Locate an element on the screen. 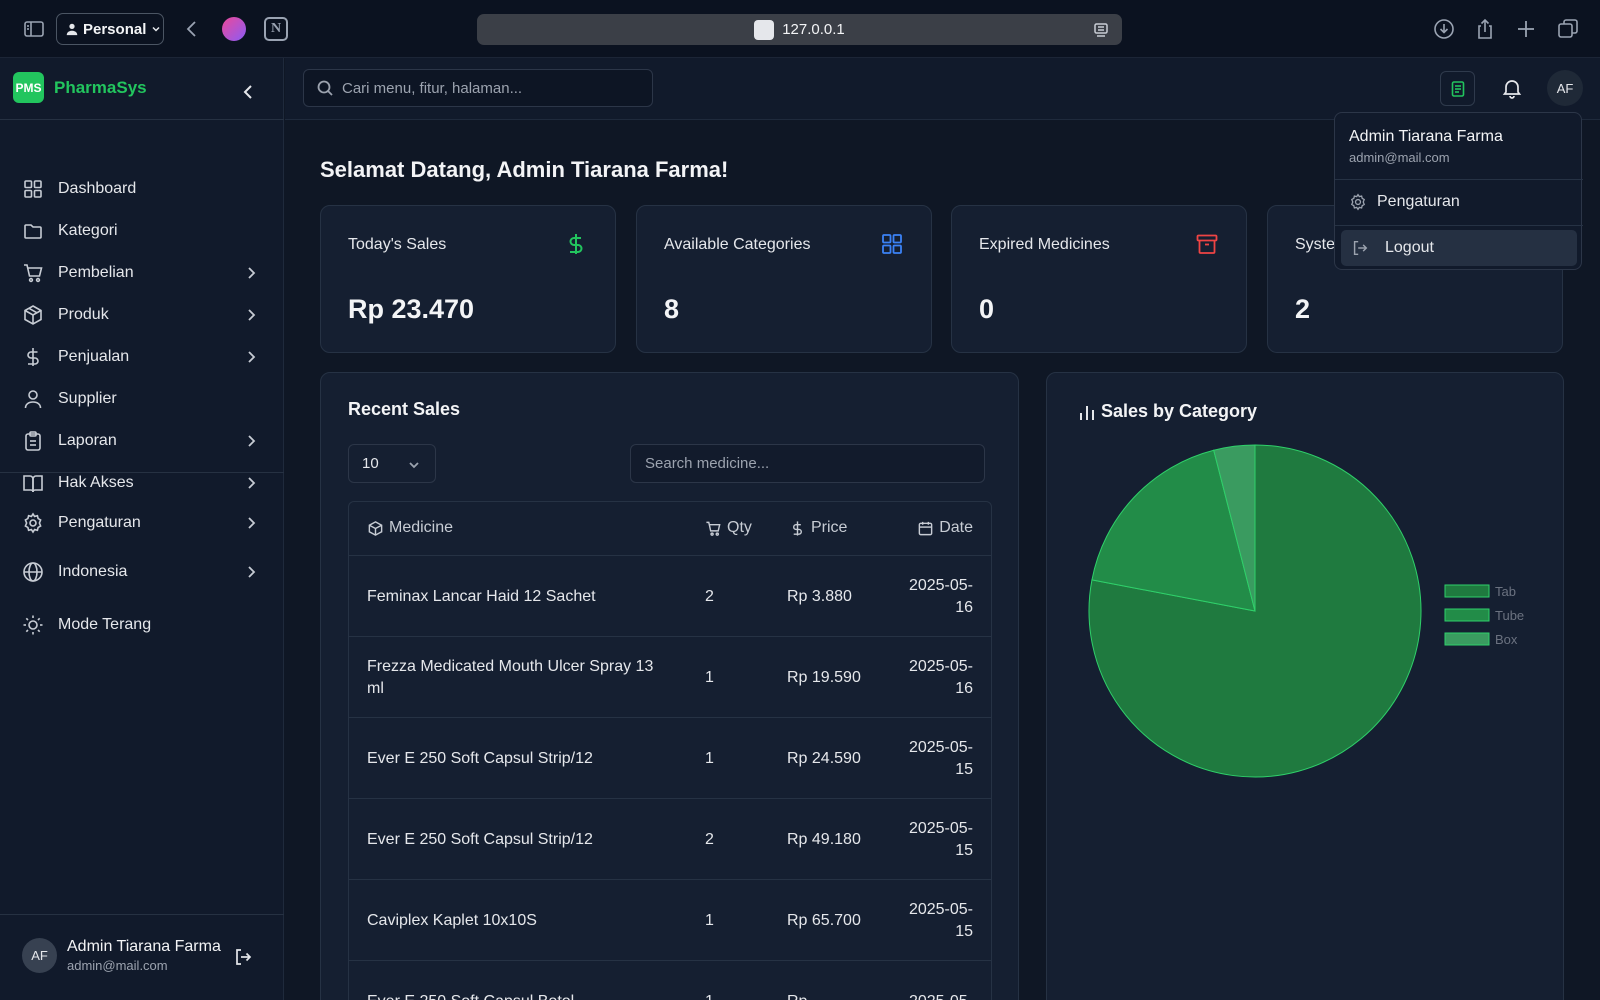  medicine-search is located at coordinates (807, 463).